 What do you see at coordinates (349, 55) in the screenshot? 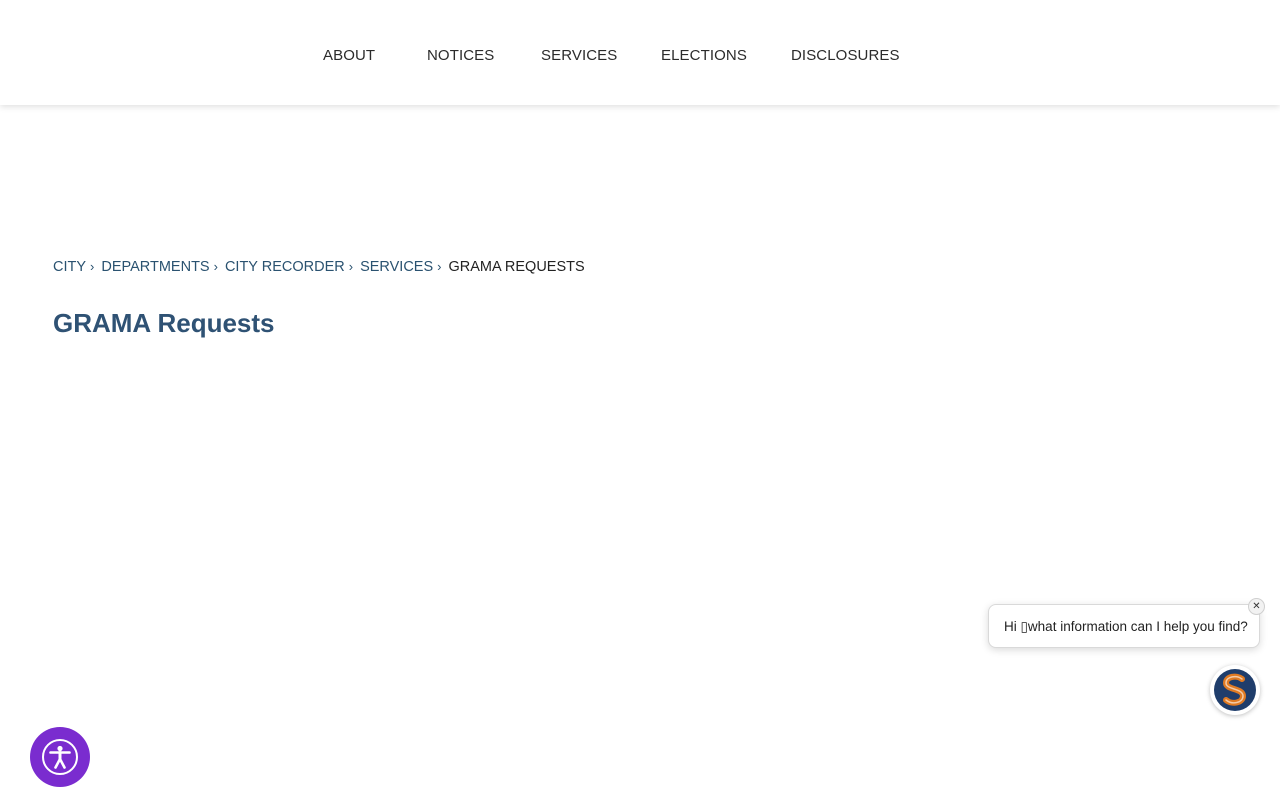
I see `nav-about: ABOUT` at bounding box center [349, 55].